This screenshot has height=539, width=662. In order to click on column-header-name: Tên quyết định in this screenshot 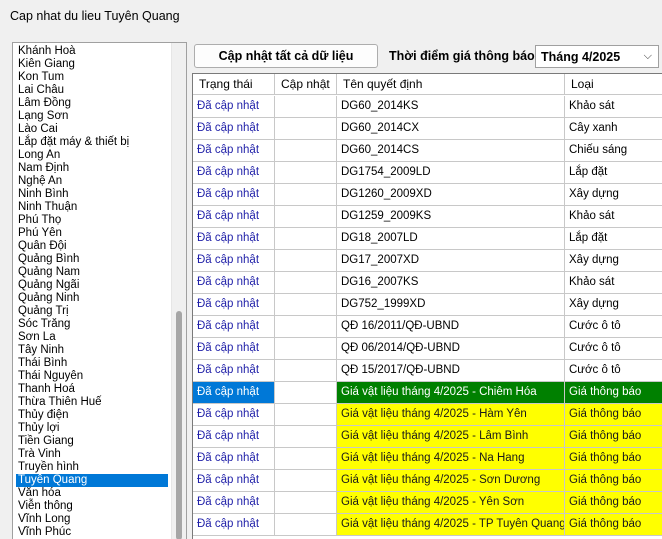, I will do `click(451, 84)`.